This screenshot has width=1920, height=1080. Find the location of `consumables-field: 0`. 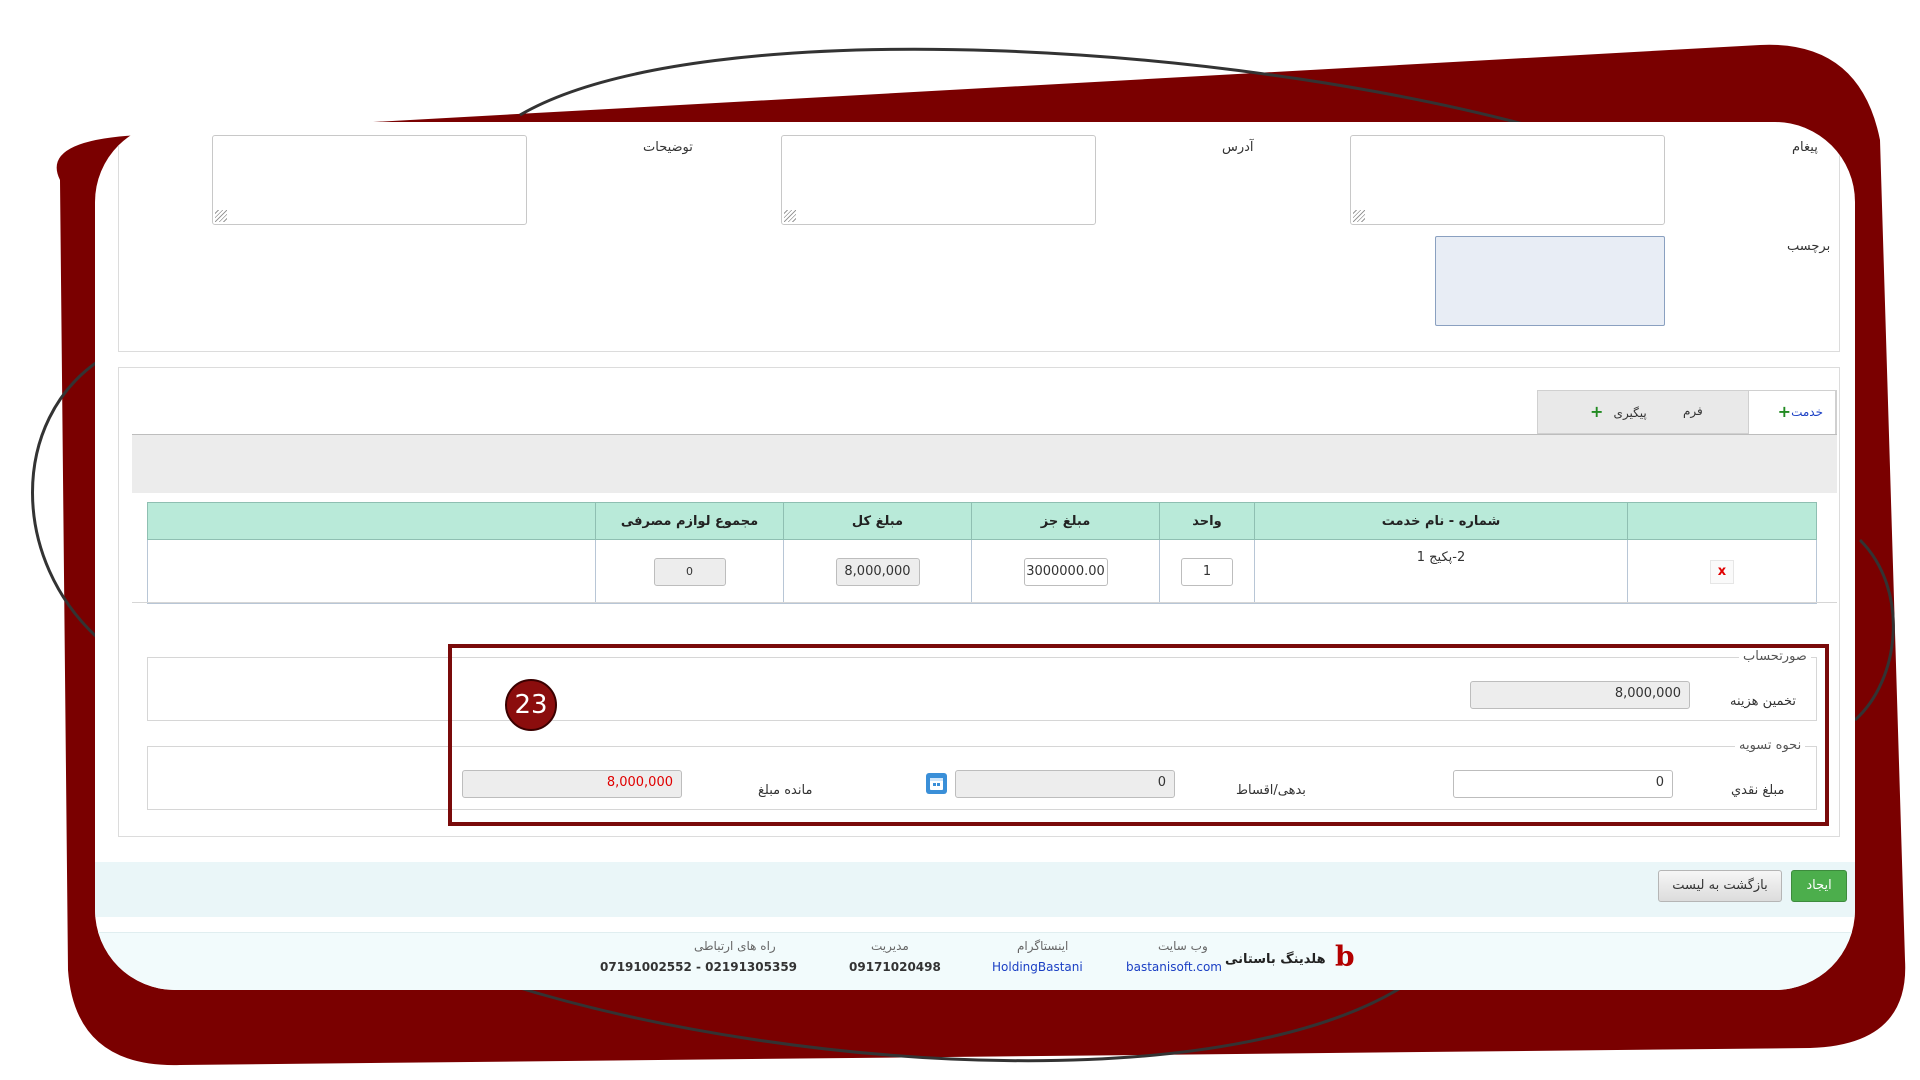

consumables-field: 0 is located at coordinates (689, 571).